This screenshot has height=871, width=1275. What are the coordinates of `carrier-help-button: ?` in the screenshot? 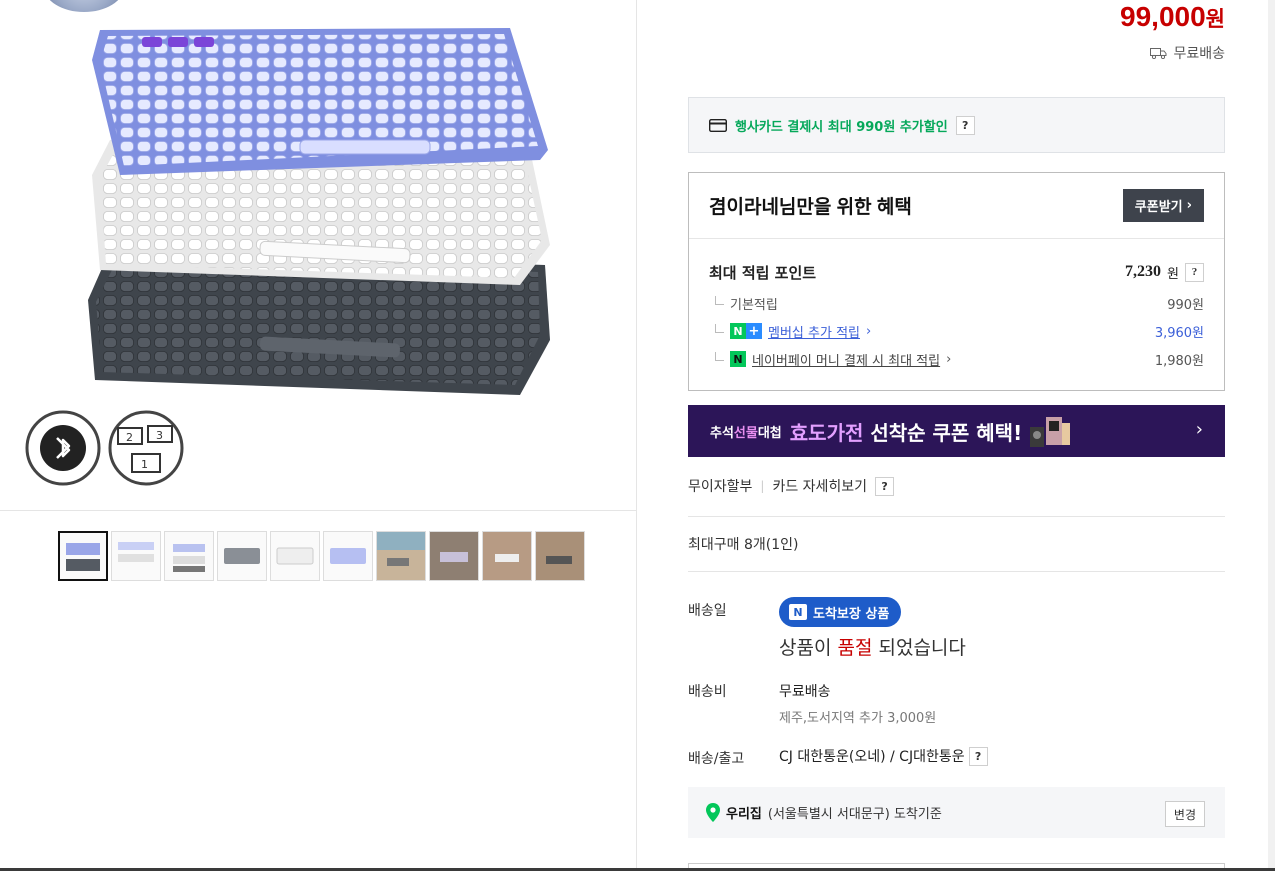 It's located at (978, 756).